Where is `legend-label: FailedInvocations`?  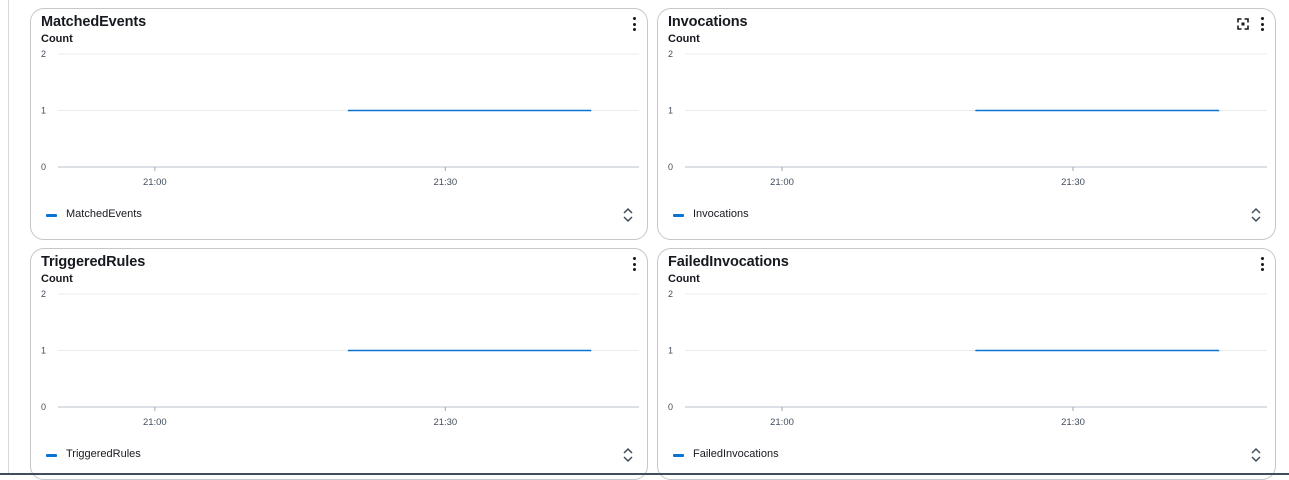 legend-label: FailedInvocations is located at coordinates (736, 454).